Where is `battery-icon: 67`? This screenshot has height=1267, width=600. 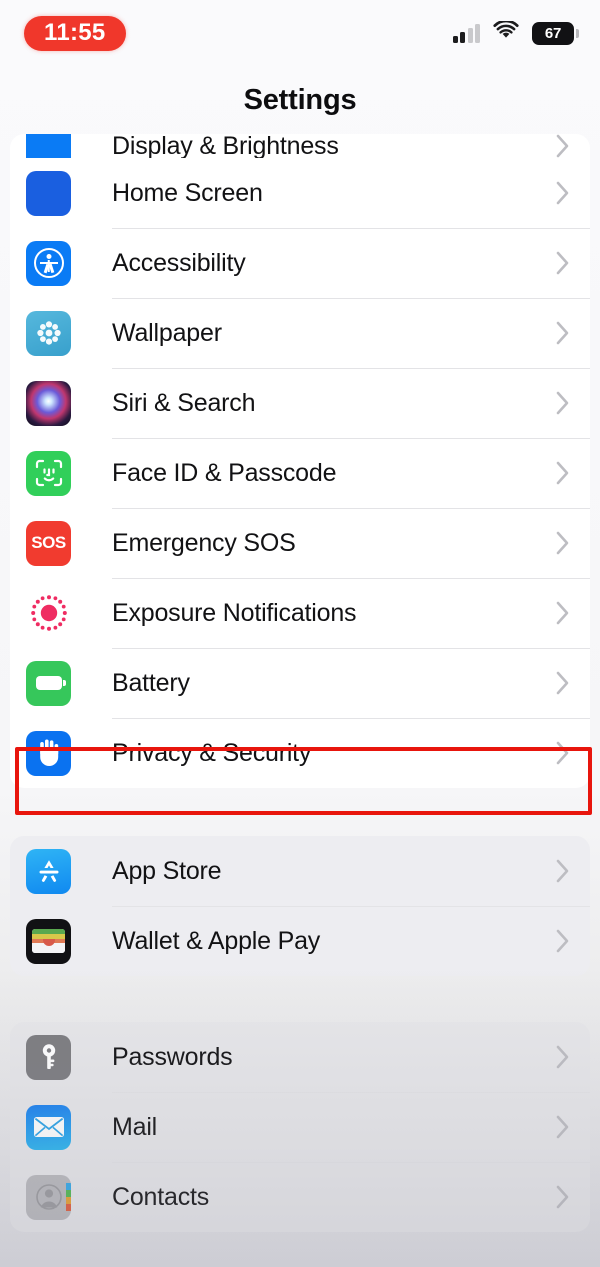
battery-icon: 67 is located at coordinates (555, 33).